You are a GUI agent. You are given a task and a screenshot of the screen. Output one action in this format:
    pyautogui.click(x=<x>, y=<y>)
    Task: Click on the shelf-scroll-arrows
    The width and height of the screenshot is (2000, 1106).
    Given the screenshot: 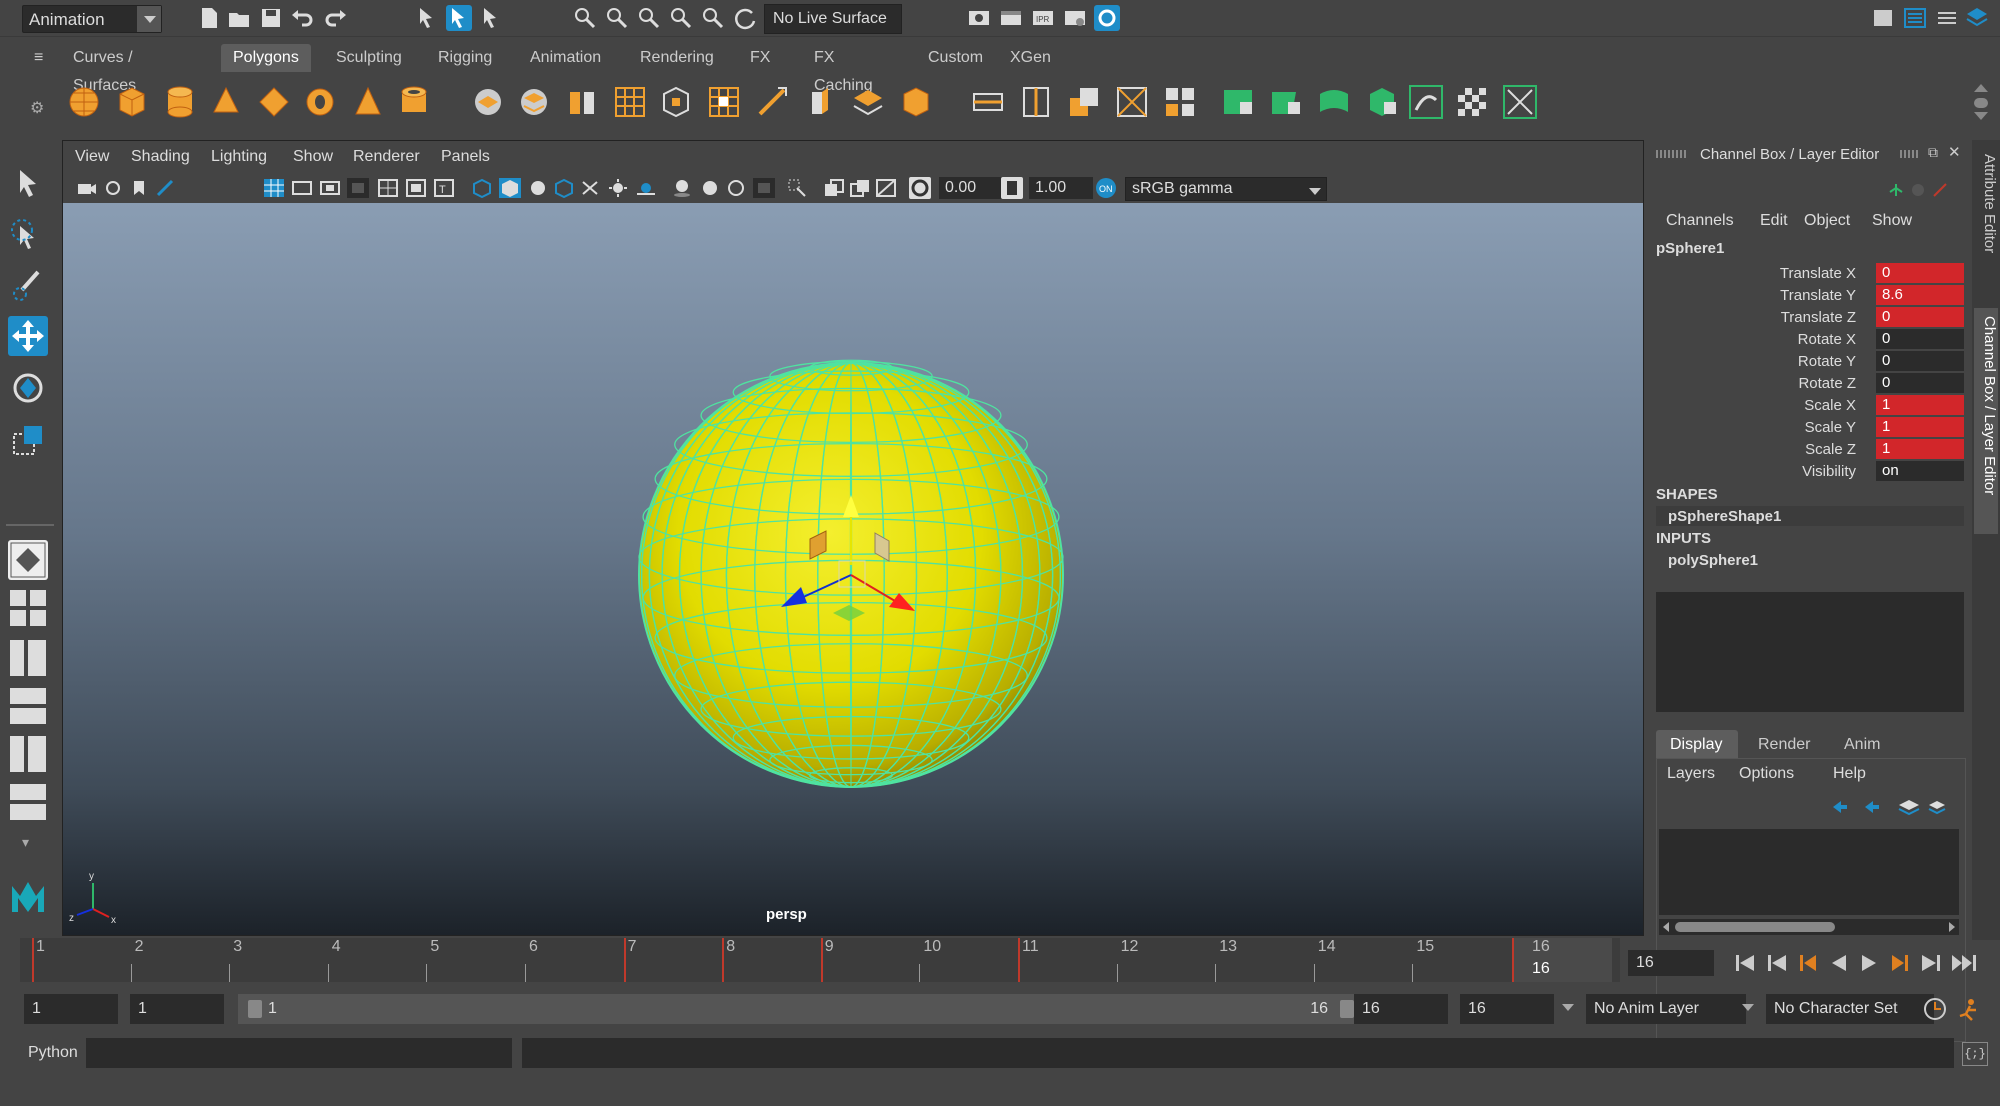 What is the action you would take?
    pyautogui.click(x=1981, y=103)
    